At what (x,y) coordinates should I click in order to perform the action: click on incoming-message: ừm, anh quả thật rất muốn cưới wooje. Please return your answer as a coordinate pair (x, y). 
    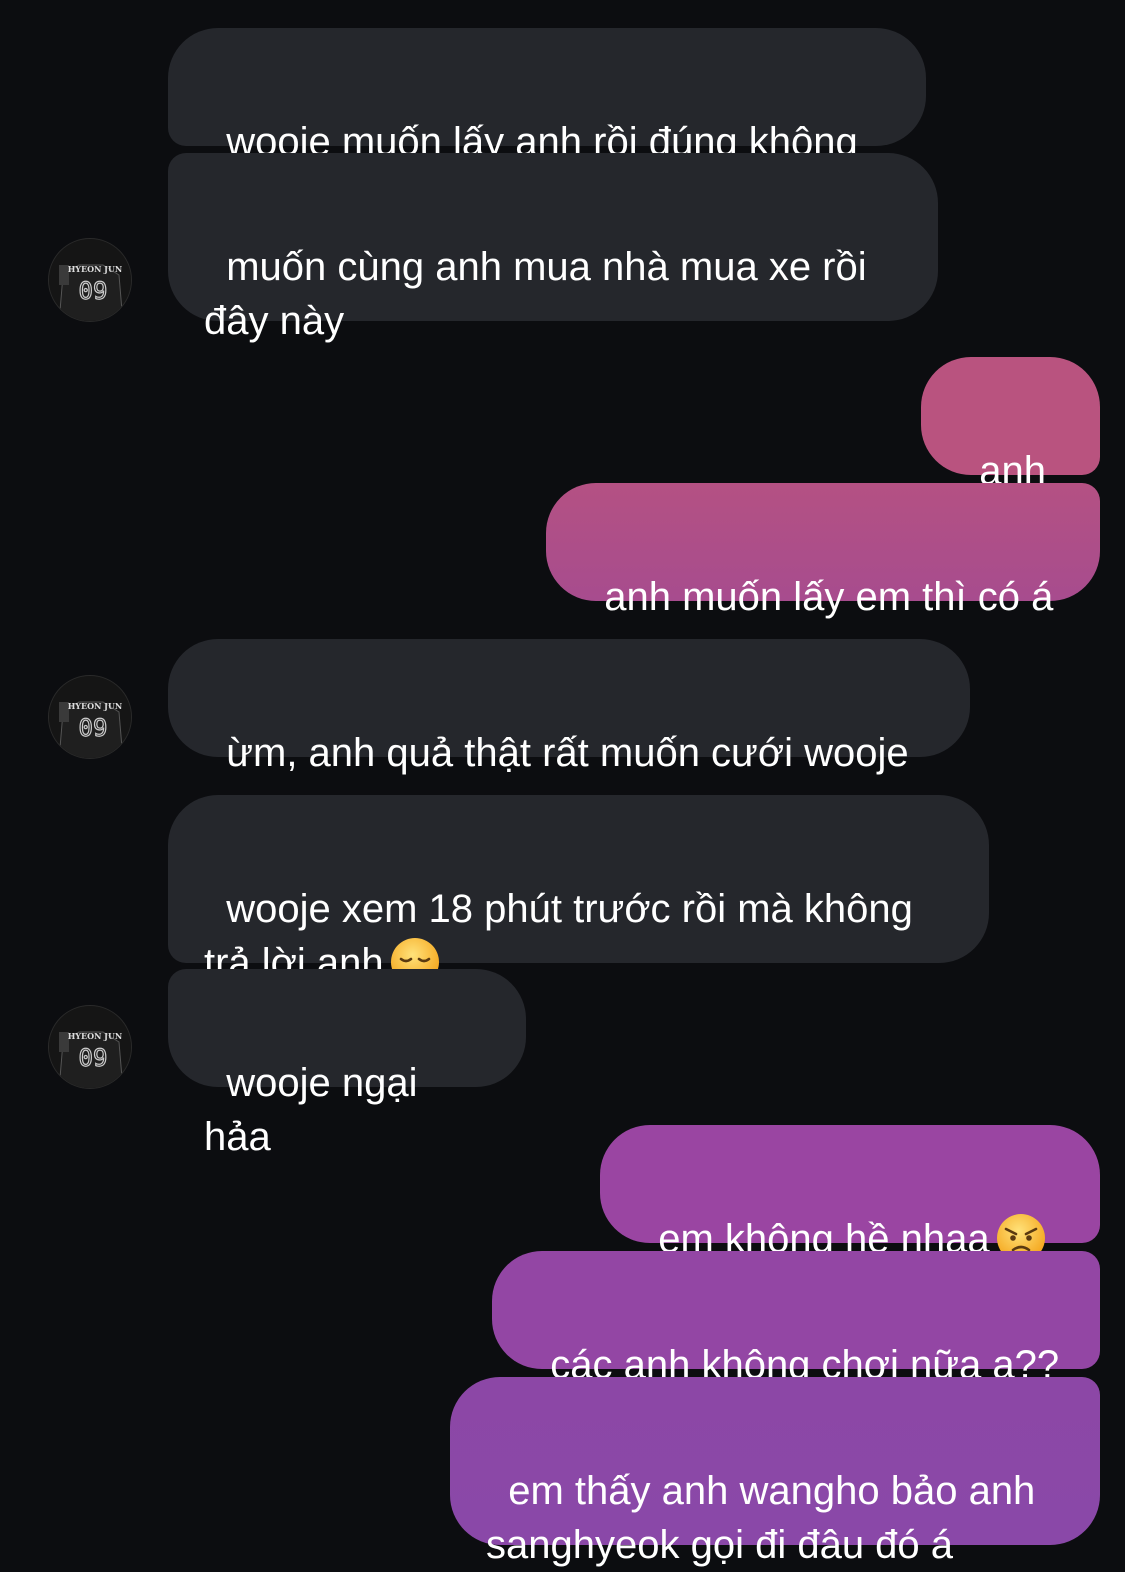
    Looking at the image, I should click on (569, 707).